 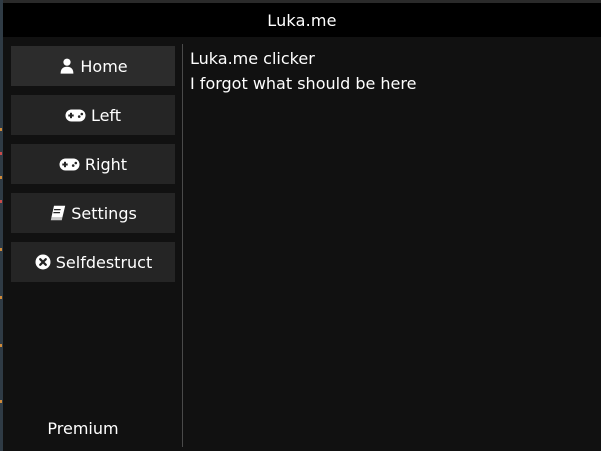 I want to click on title-bar: Luka.me, so click(x=302, y=20).